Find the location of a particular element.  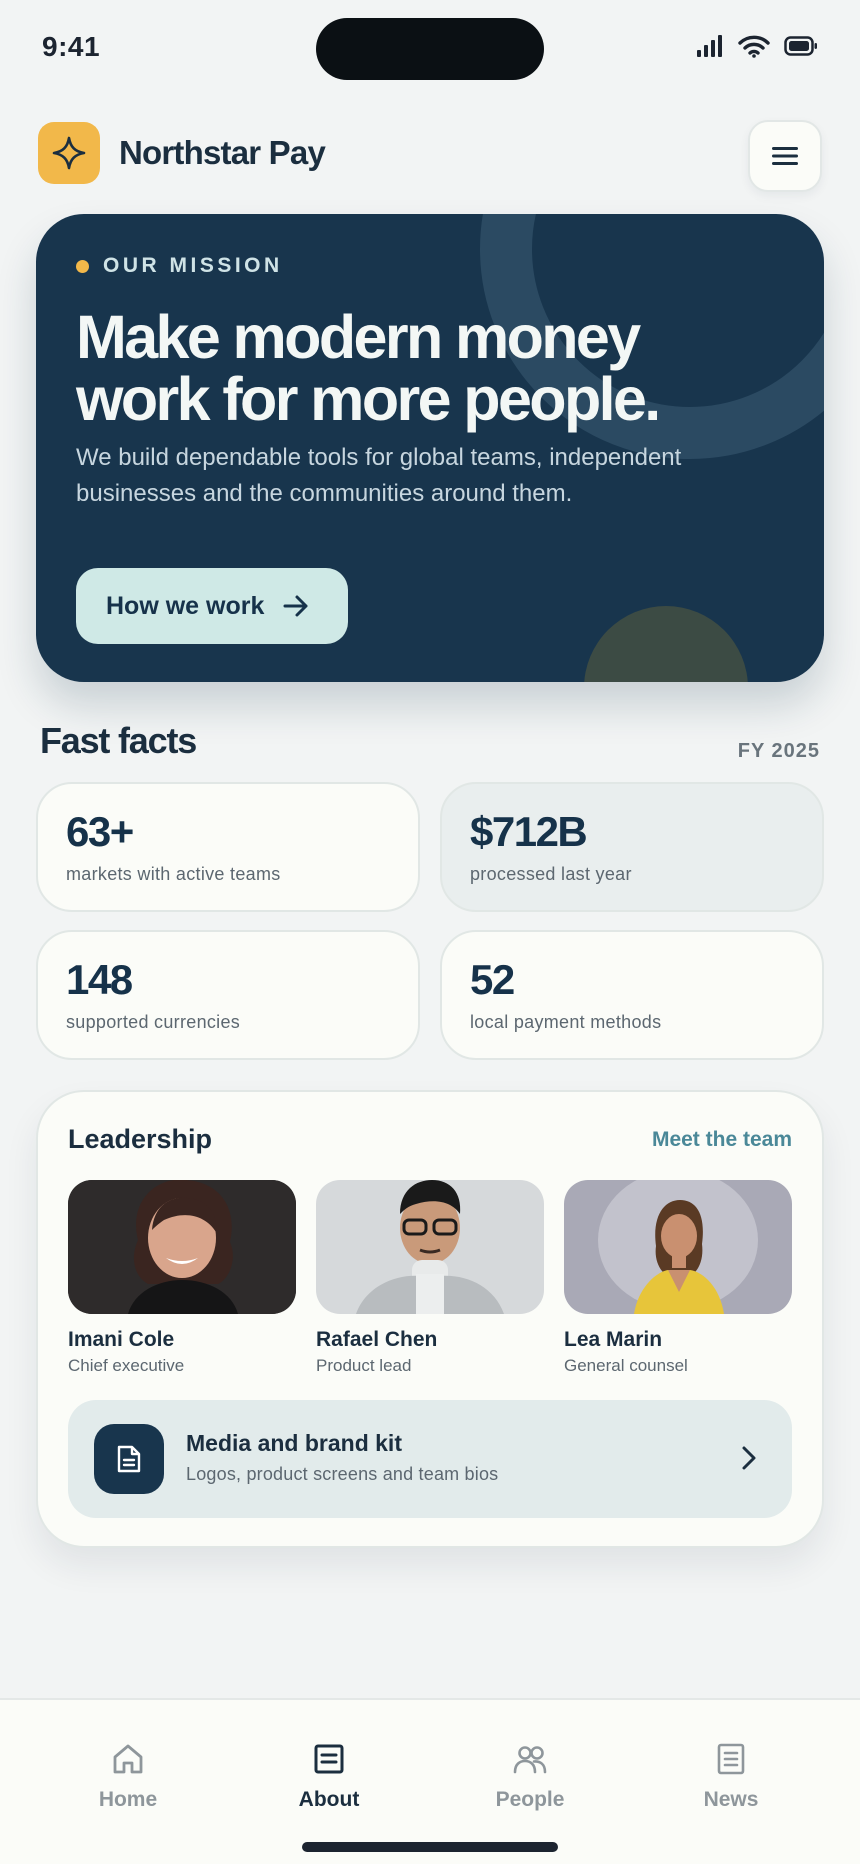

how-we-work-button: How we work is located at coordinates (212, 606).